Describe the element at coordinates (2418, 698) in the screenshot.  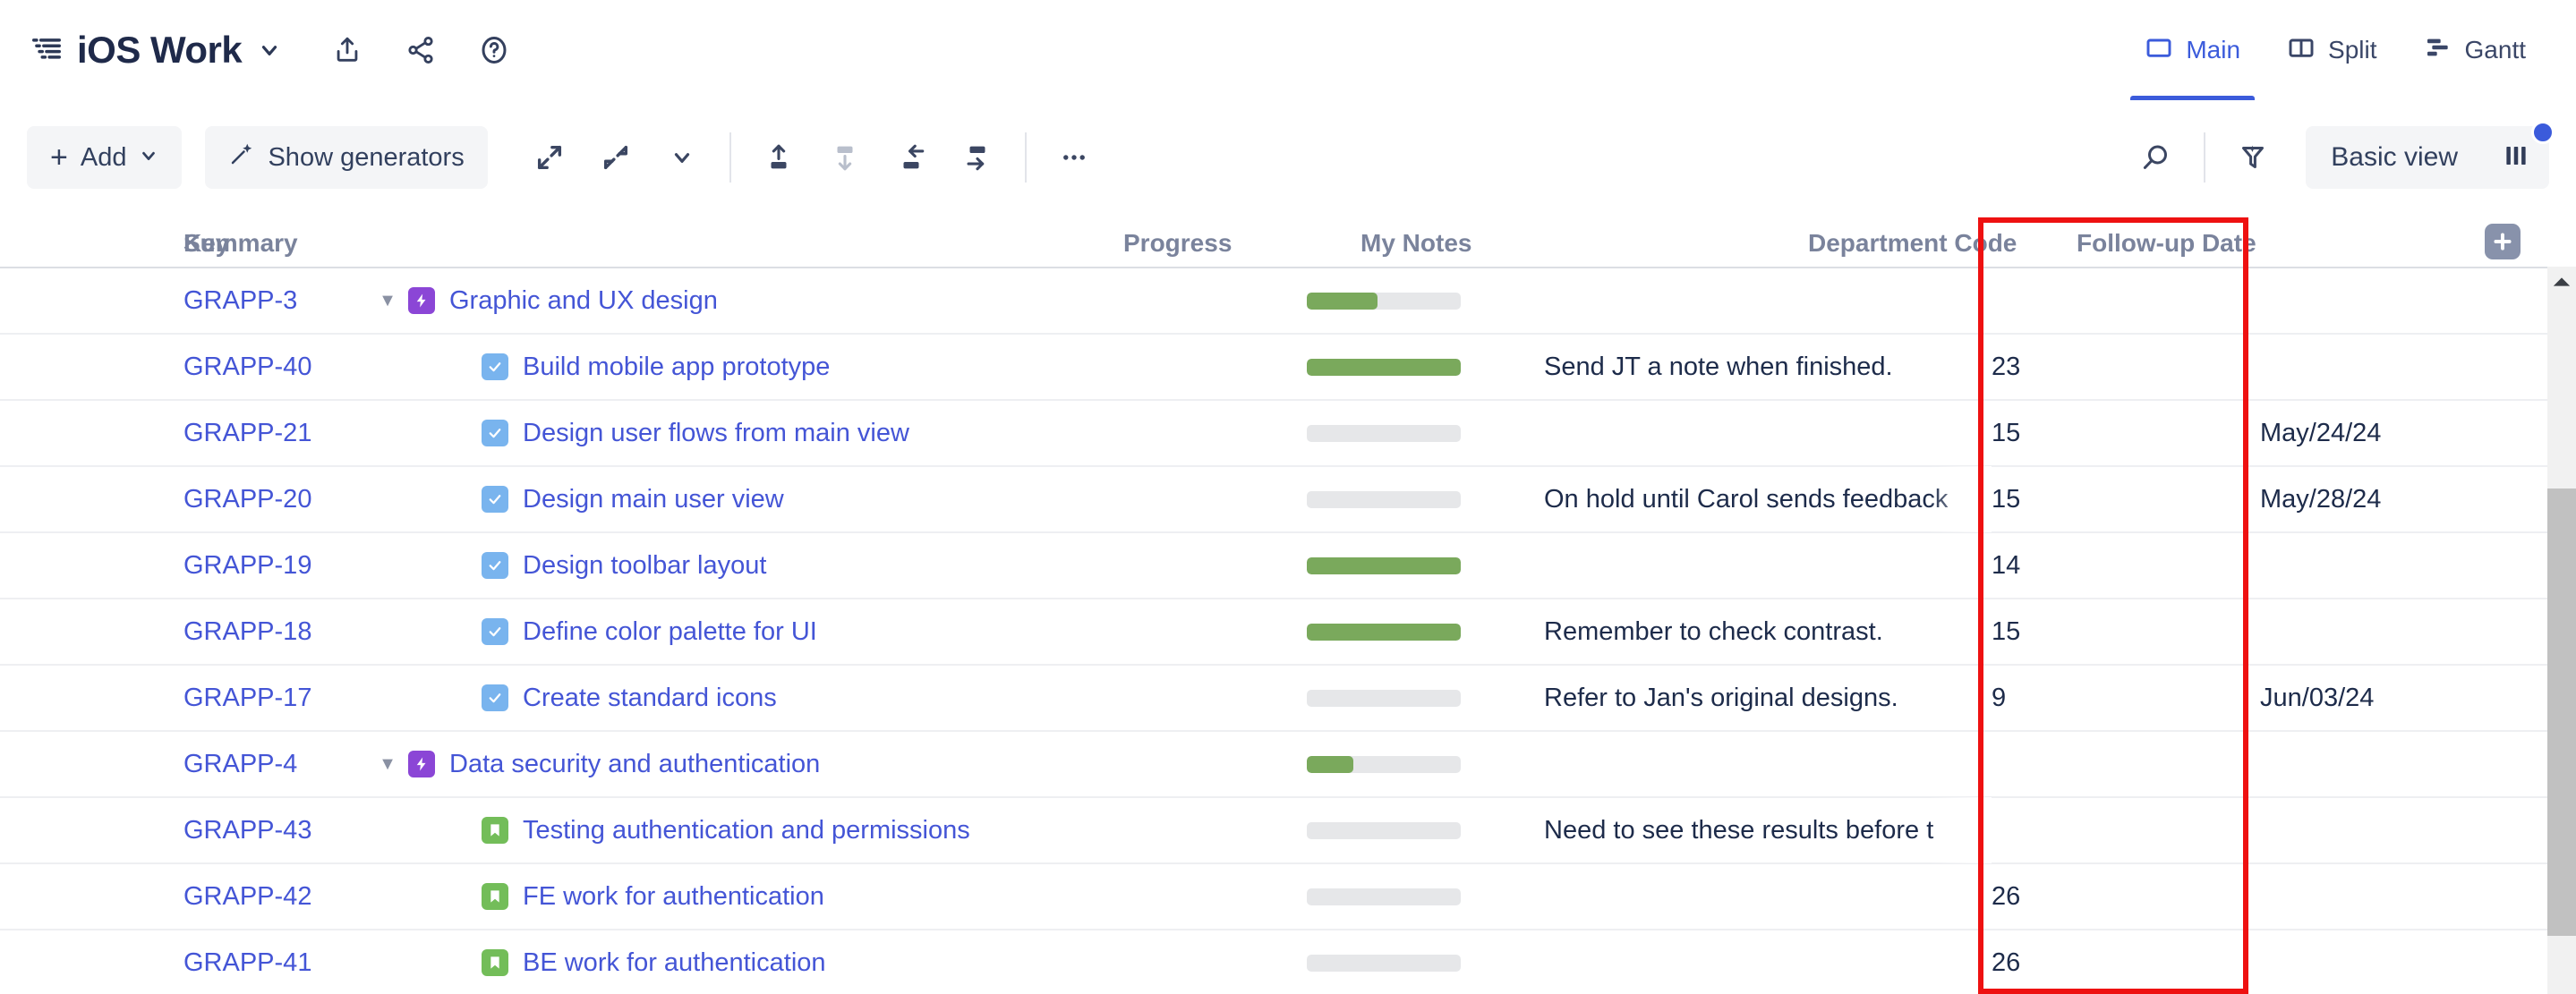
I see `follow-up-date-cell: Jun/03/24` at that location.